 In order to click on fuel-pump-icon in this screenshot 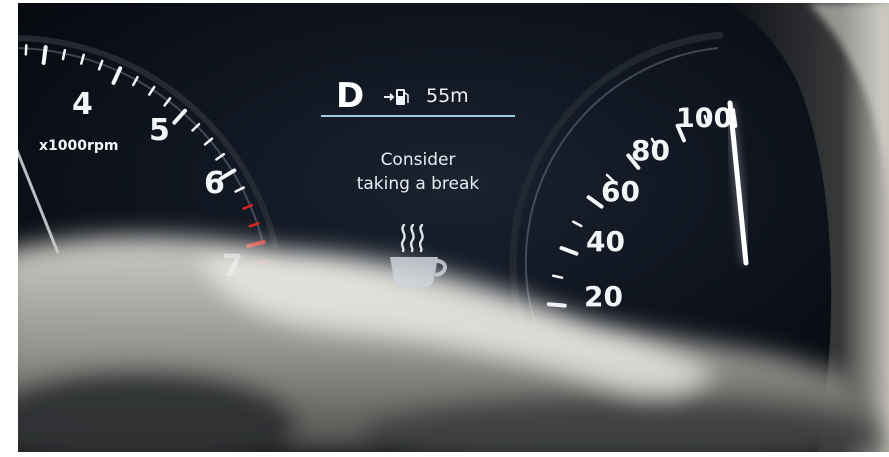, I will do `click(396, 97)`.